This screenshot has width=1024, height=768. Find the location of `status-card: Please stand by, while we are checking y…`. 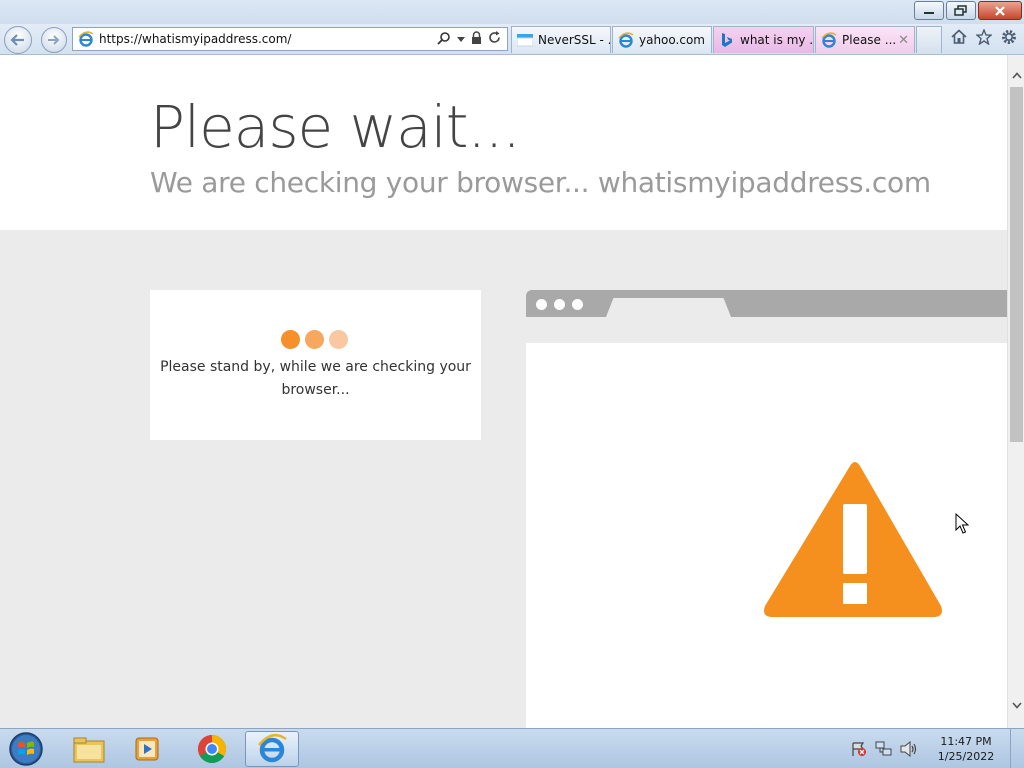

status-card: Please stand by, while we are checking y… is located at coordinates (315, 365).